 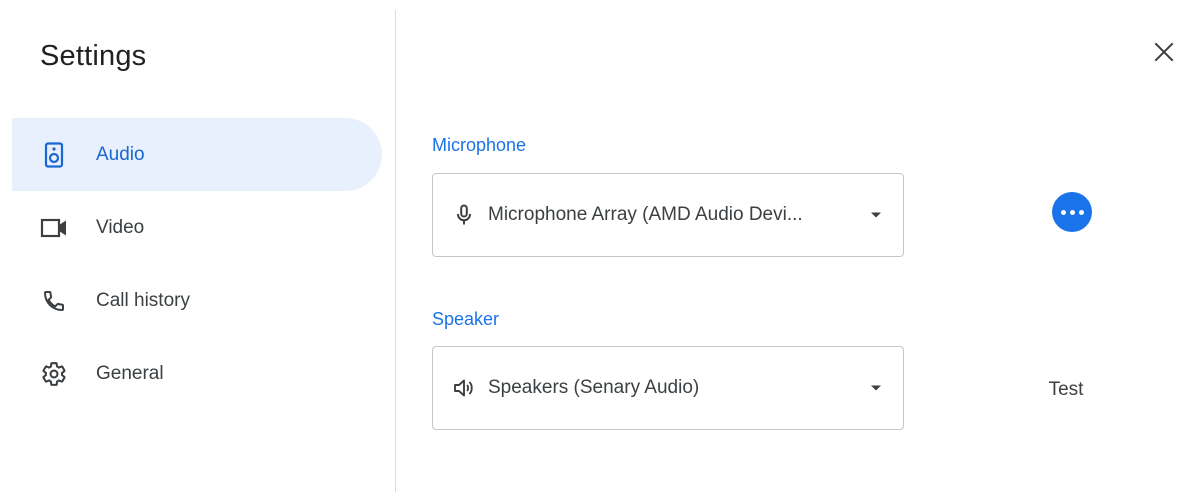 What do you see at coordinates (54, 228) in the screenshot?
I see `video-camera-icon` at bounding box center [54, 228].